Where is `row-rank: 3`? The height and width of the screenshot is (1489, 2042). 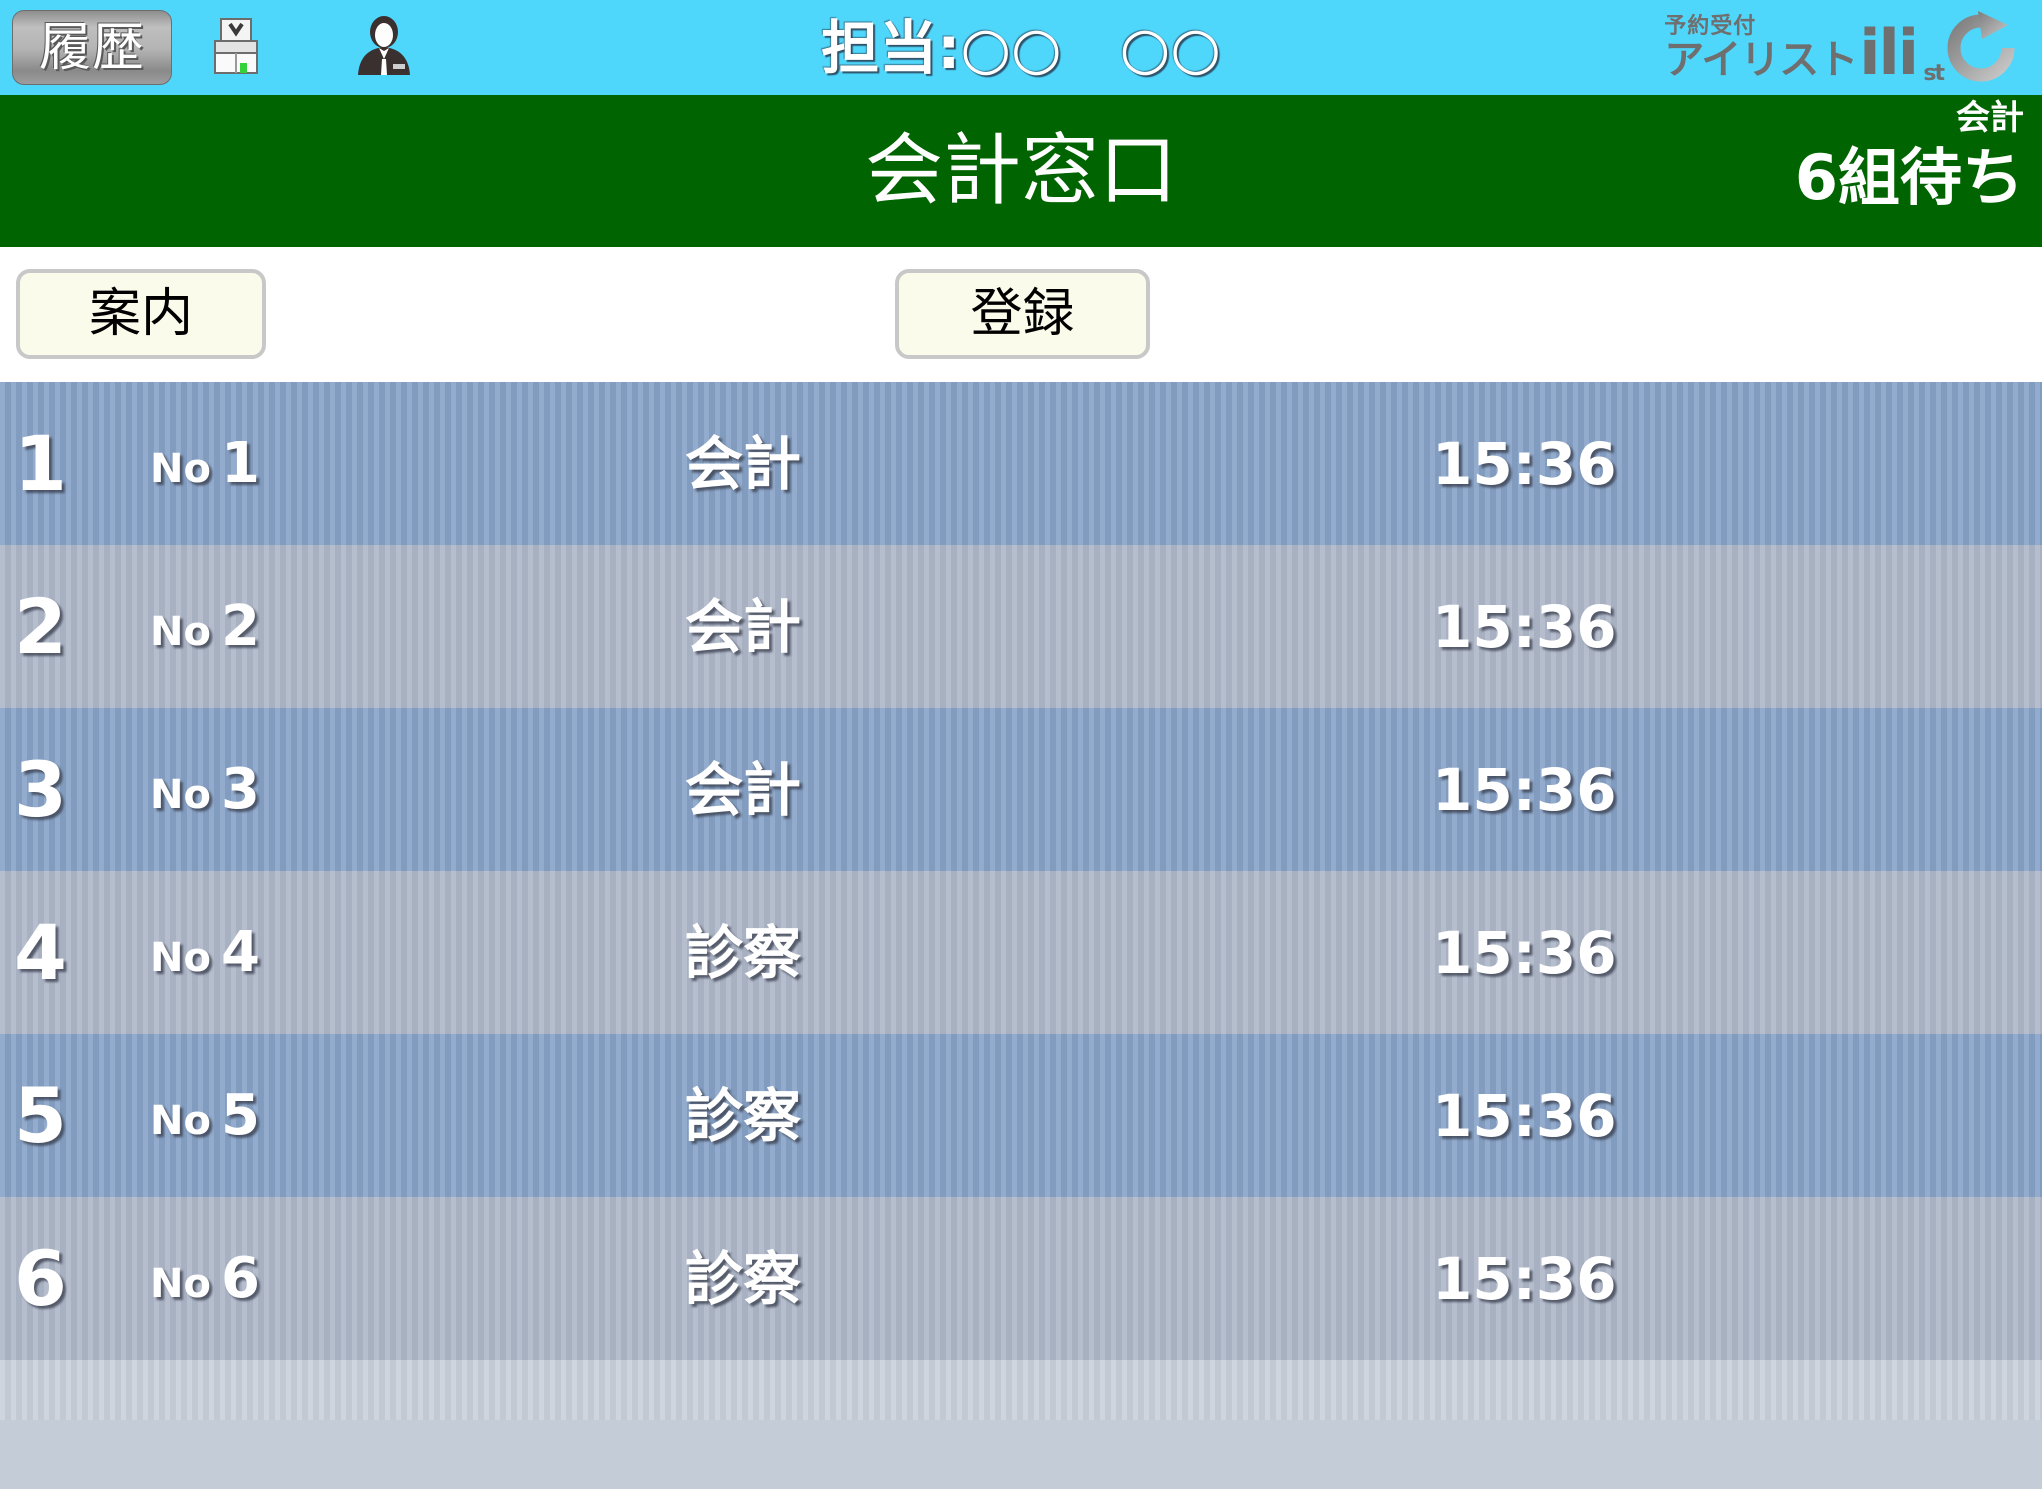 row-rank: 3 is located at coordinates (40, 789).